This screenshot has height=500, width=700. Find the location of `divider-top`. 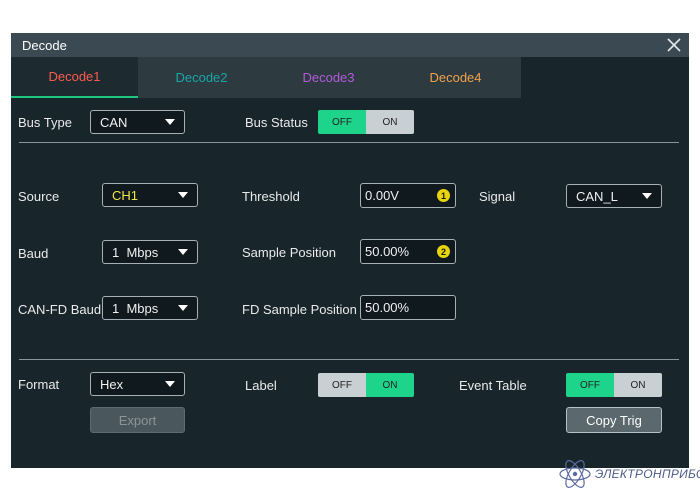

divider-top is located at coordinates (349, 142).